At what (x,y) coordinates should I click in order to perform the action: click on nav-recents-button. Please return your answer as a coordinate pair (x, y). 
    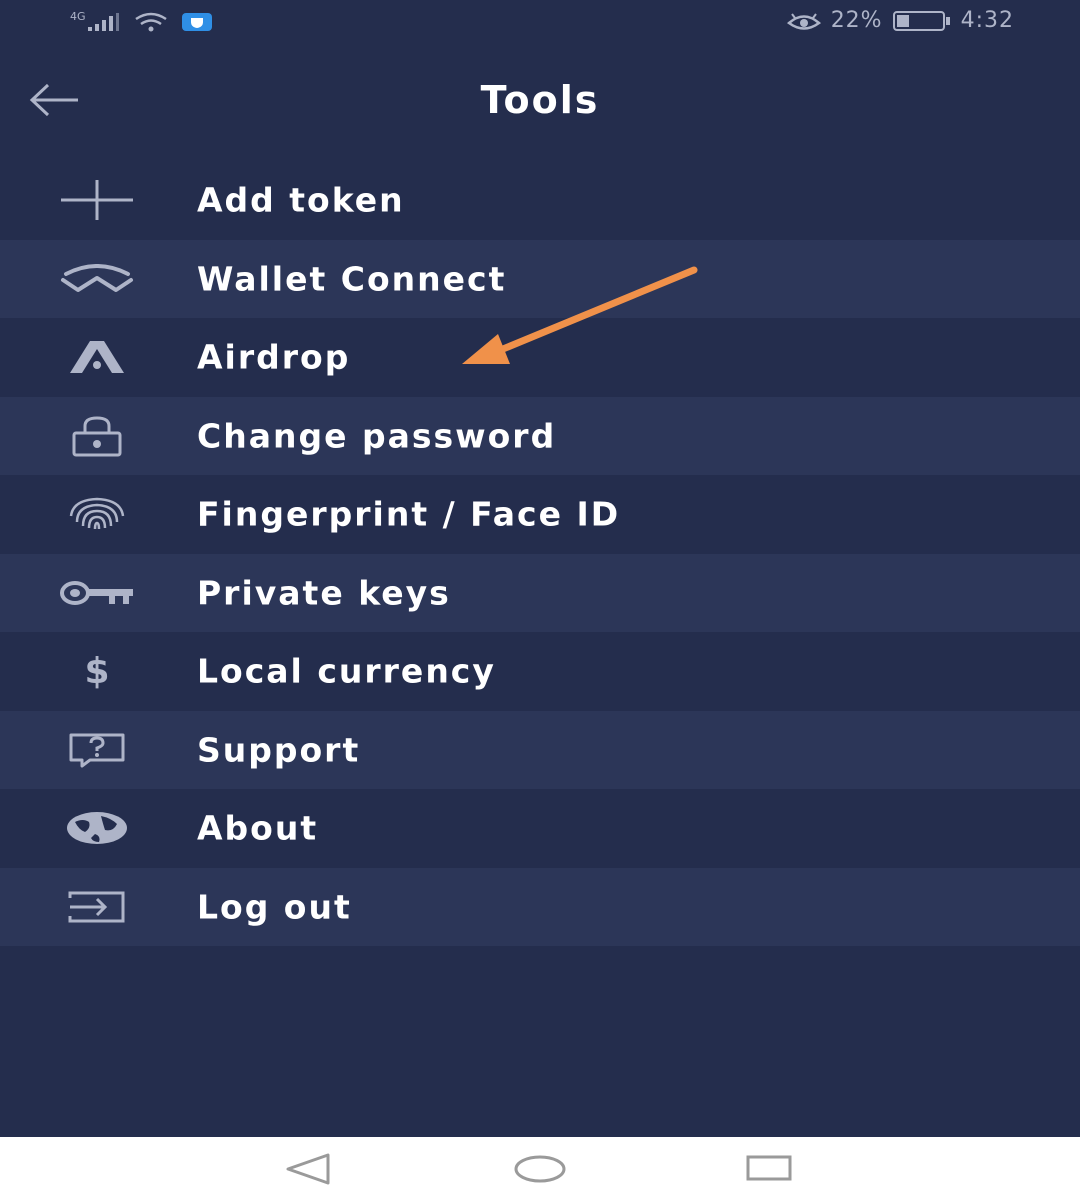
    Looking at the image, I should click on (770, 1169).